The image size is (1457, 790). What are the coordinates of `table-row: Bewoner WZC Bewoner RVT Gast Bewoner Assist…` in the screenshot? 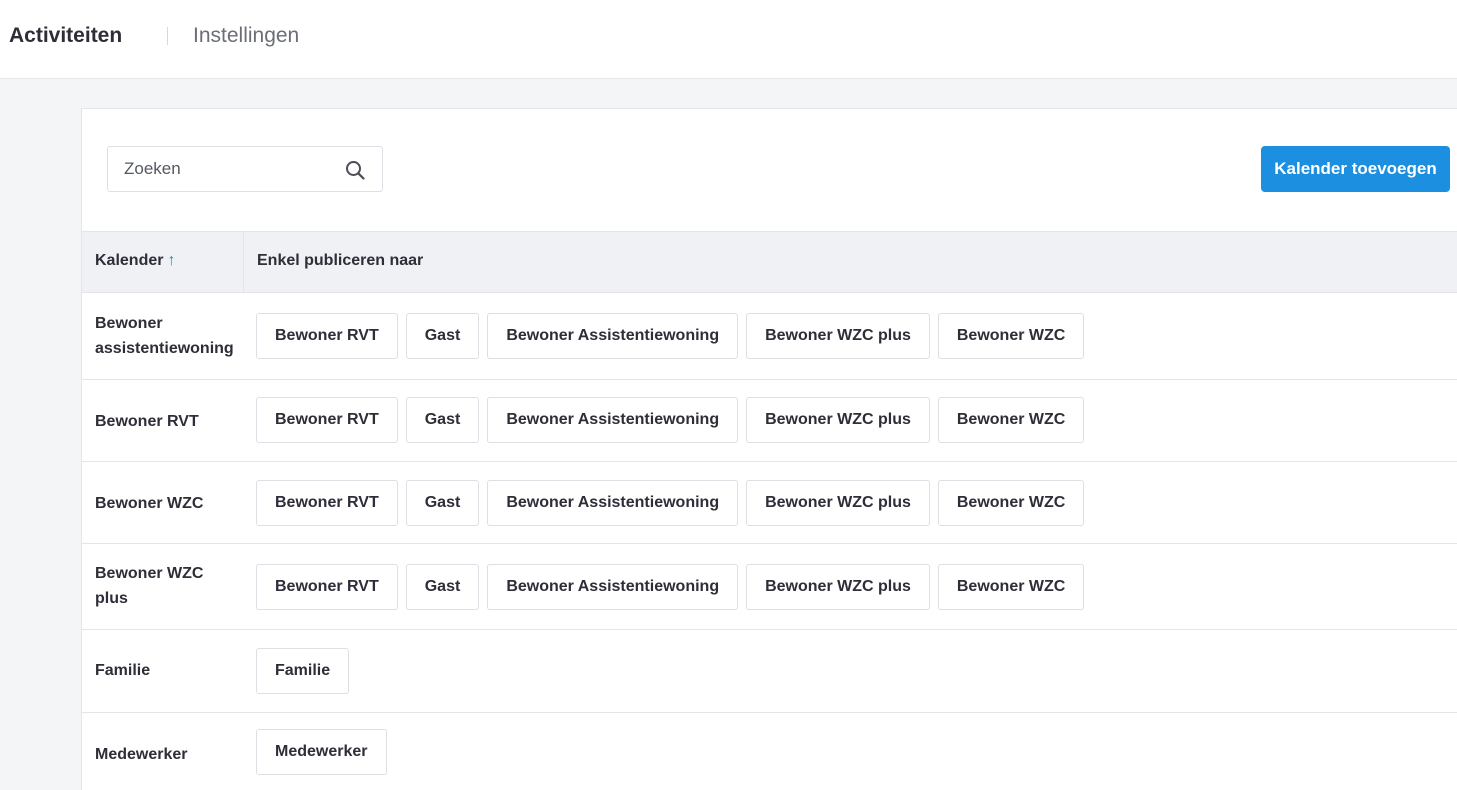 It's located at (769, 503).